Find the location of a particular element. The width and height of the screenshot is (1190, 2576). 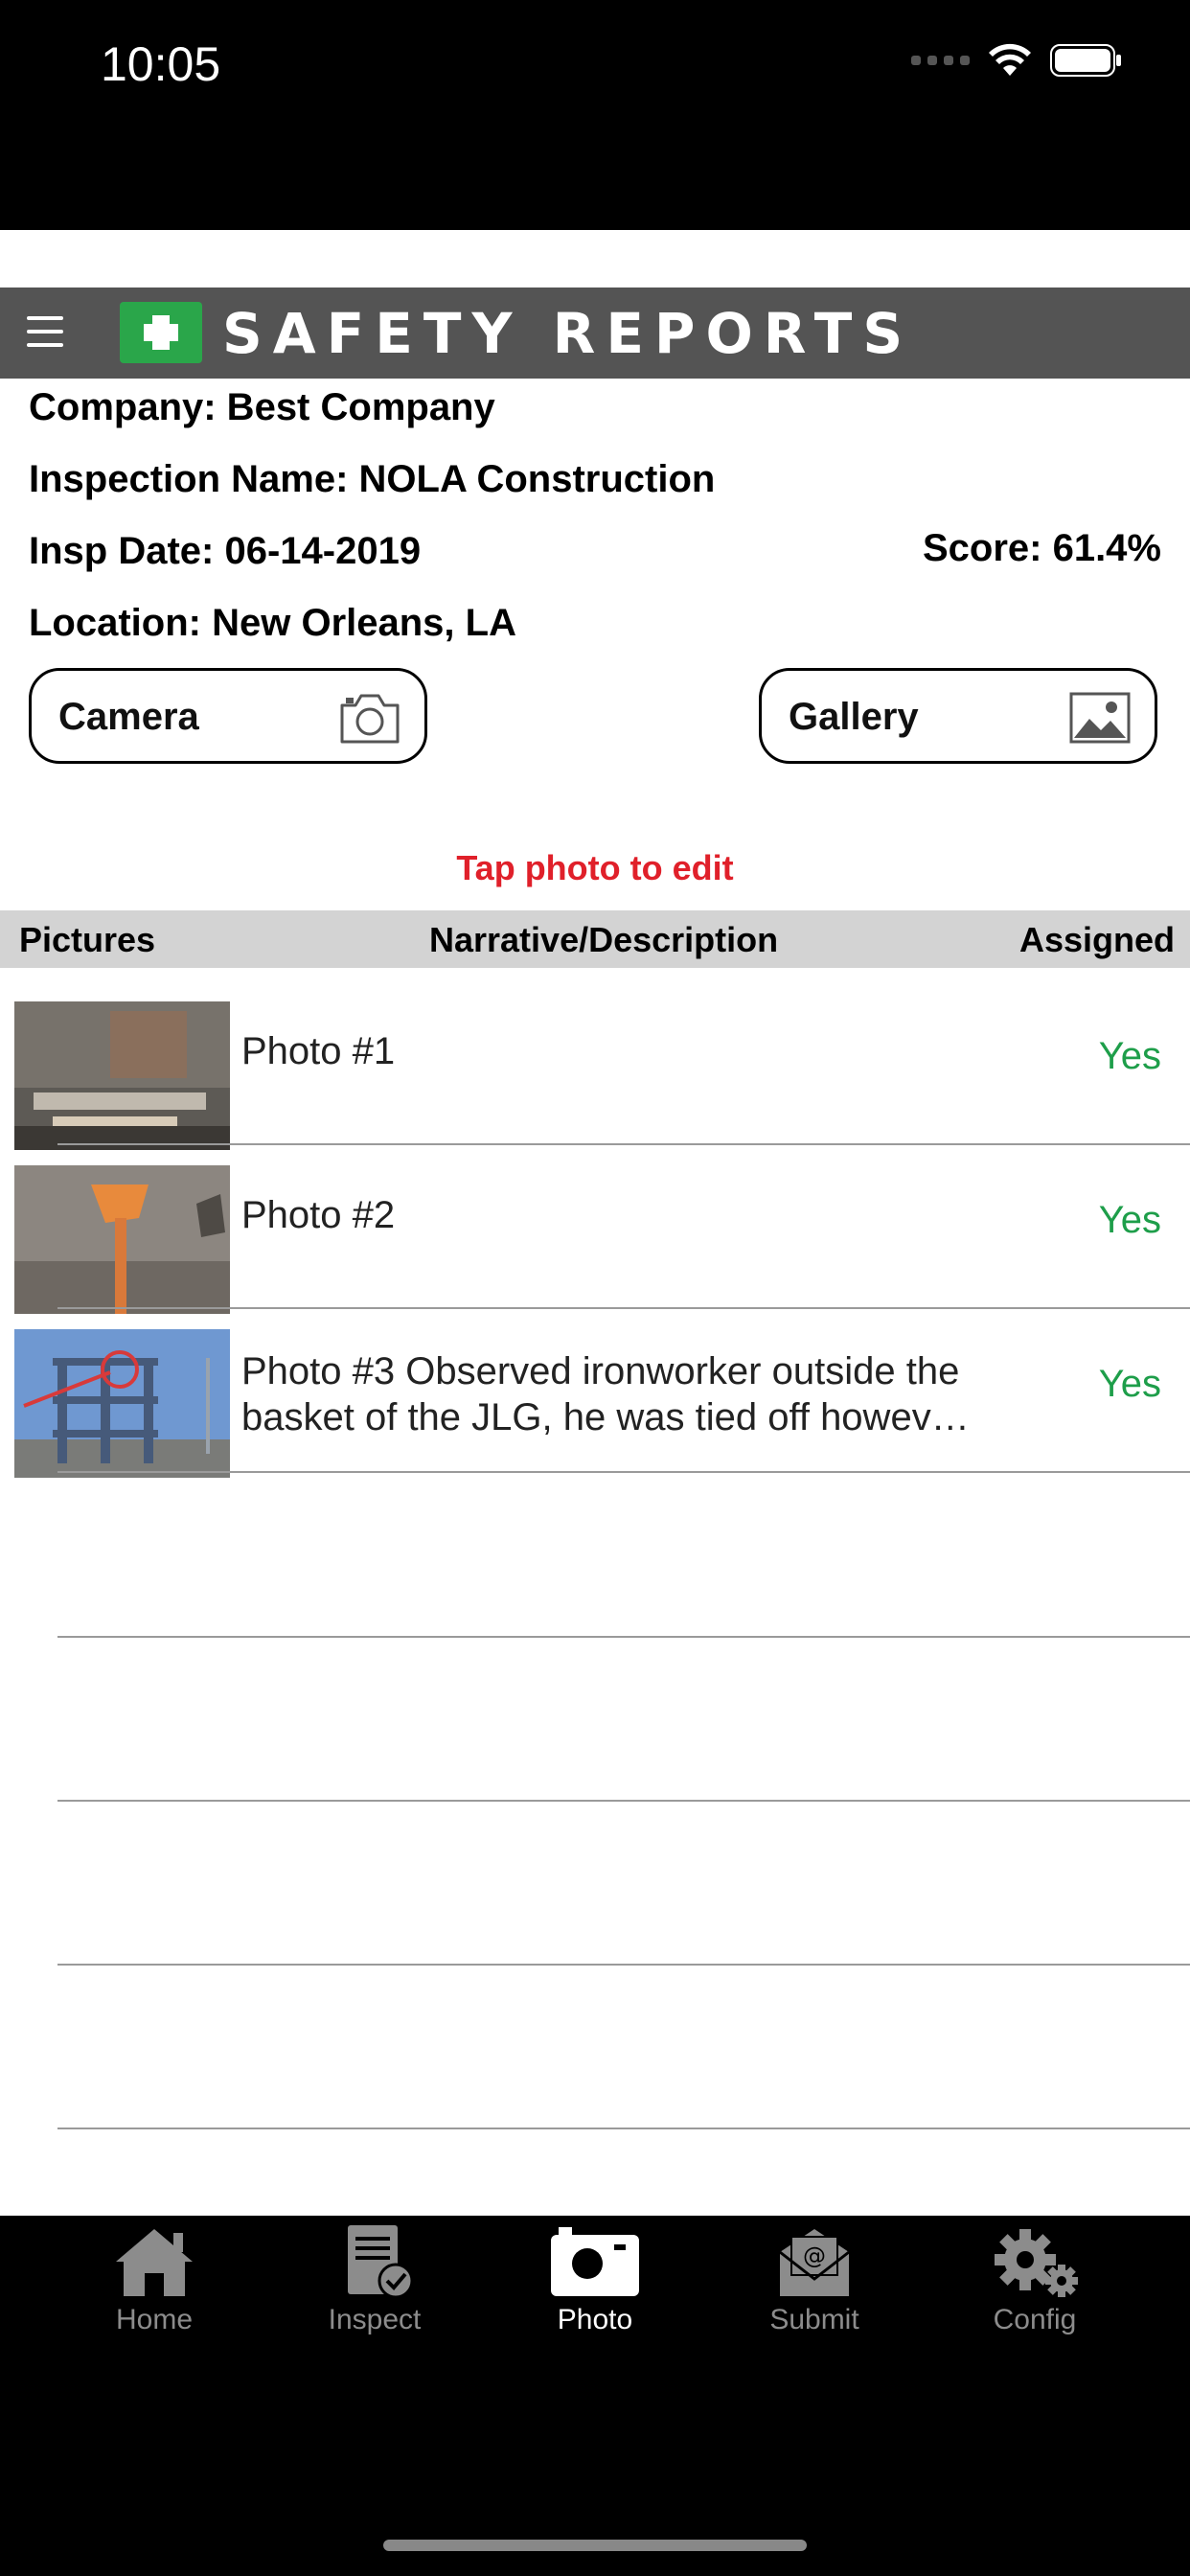

gears-icon is located at coordinates (1037, 2263).